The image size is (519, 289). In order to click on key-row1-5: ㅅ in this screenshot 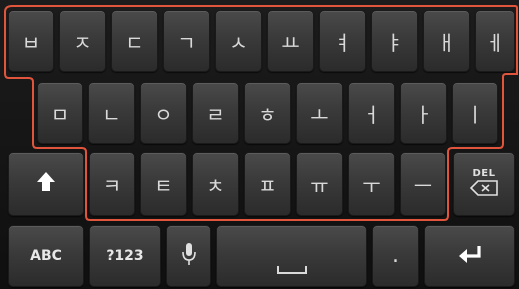, I will do `click(238, 41)`.